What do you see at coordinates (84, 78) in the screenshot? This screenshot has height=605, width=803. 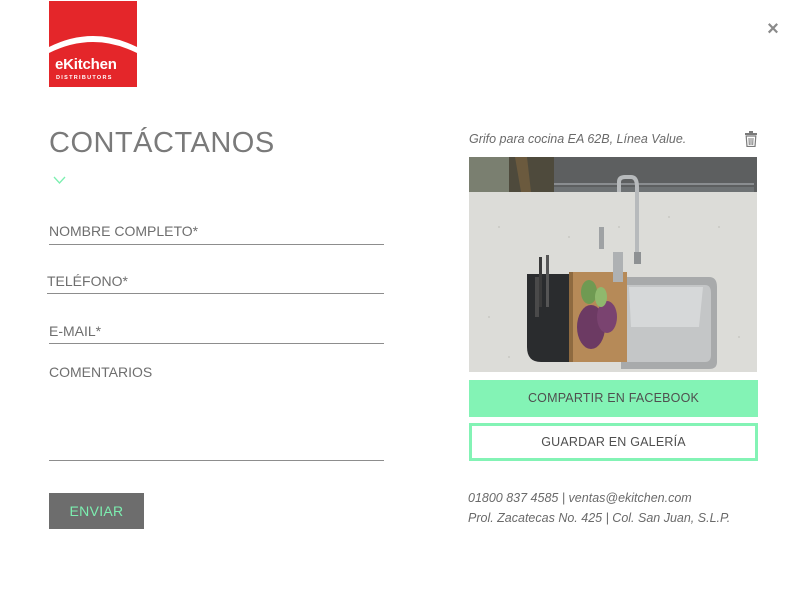 I see `logo-subtitle: DISTRIBUTORS` at bounding box center [84, 78].